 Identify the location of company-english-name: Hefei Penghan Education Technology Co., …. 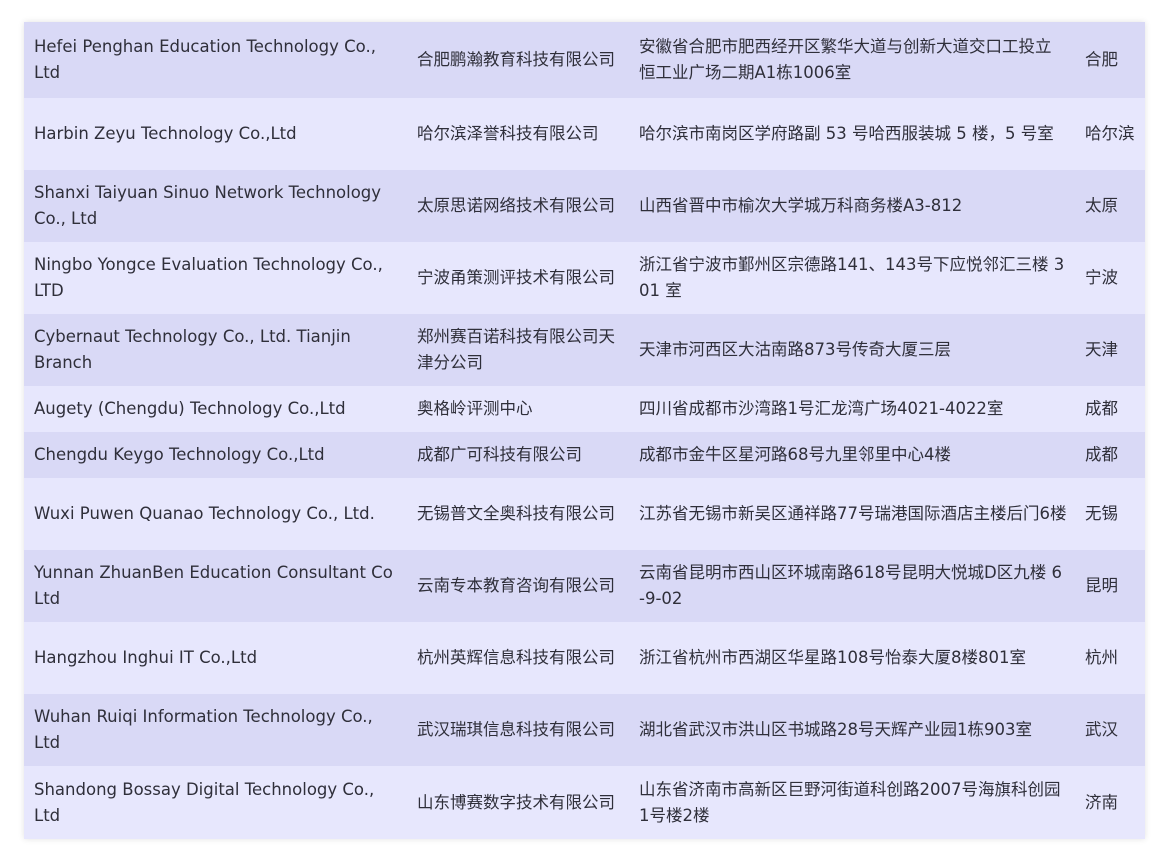
(215, 60).